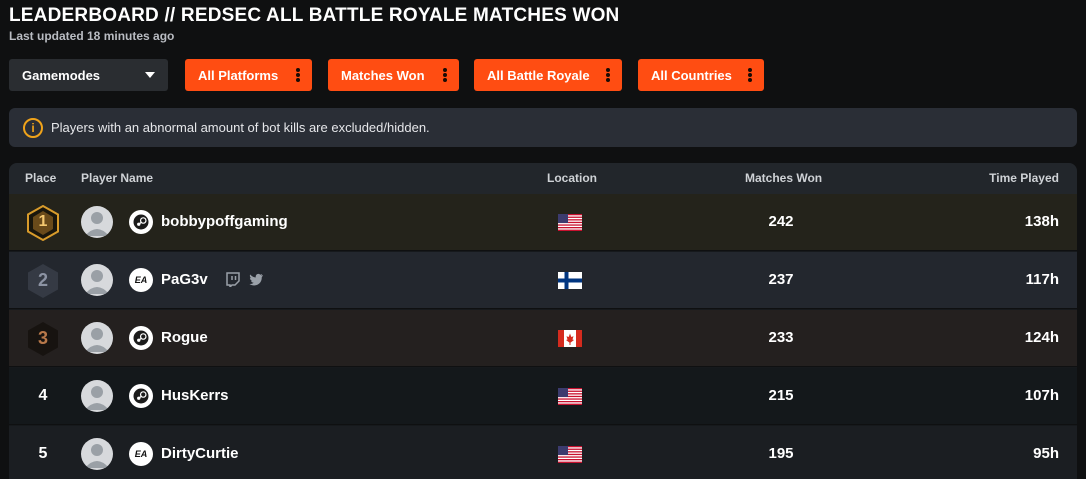  What do you see at coordinates (195, 395) in the screenshot?
I see `player-name-link: HusKerrs` at bounding box center [195, 395].